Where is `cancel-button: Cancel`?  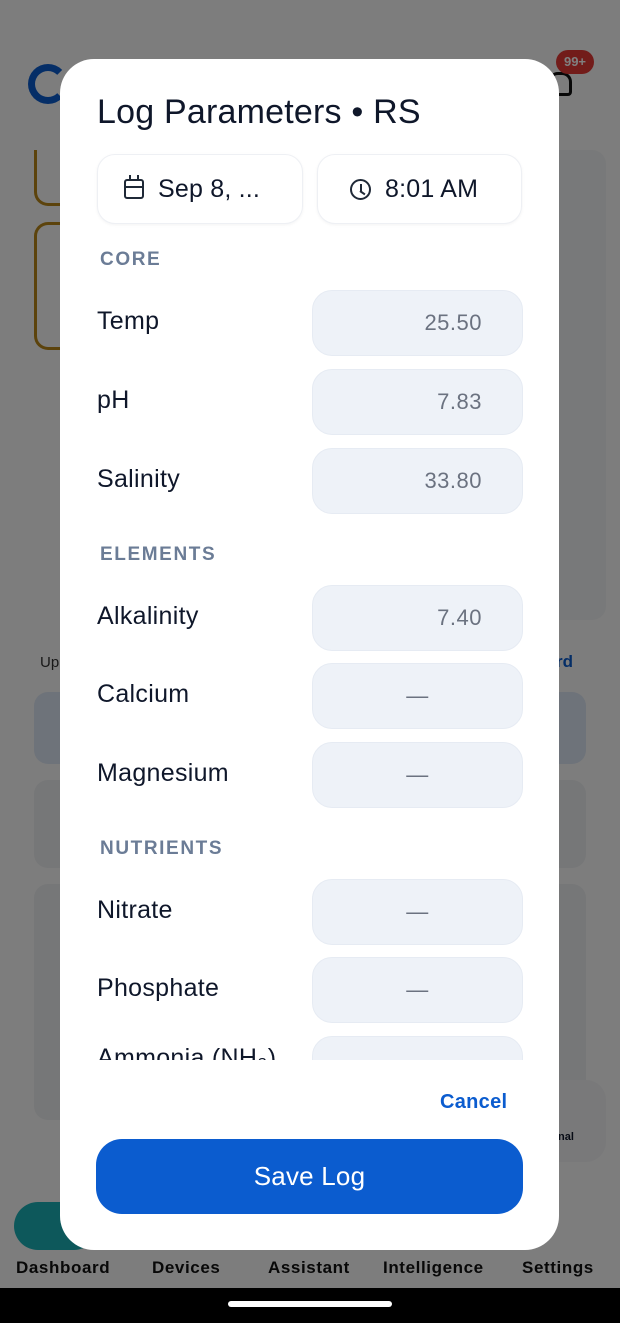 cancel-button: Cancel is located at coordinates (473, 1102).